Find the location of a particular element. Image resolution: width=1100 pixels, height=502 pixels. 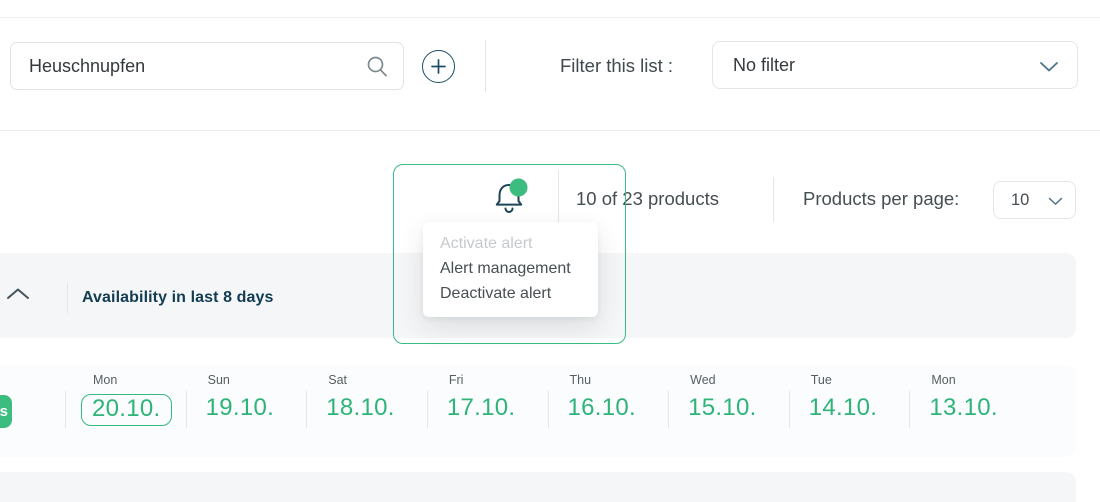

day-label: Wed is located at coordinates (703, 380).